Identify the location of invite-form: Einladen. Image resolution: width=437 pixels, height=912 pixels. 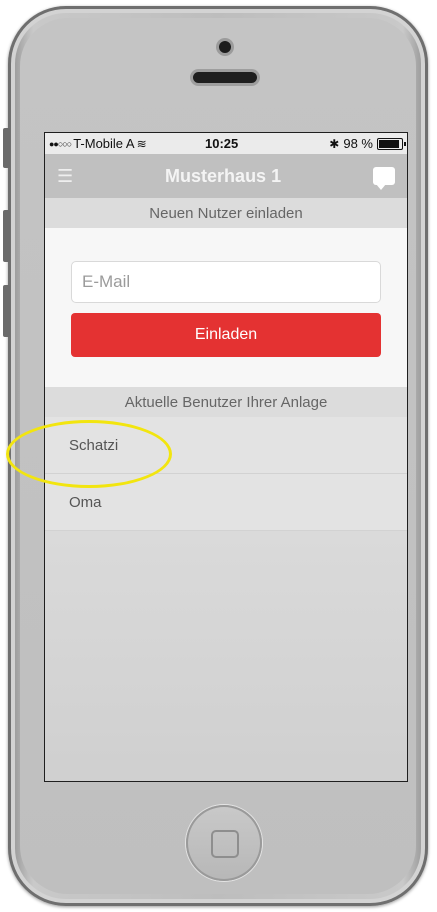
(226, 307).